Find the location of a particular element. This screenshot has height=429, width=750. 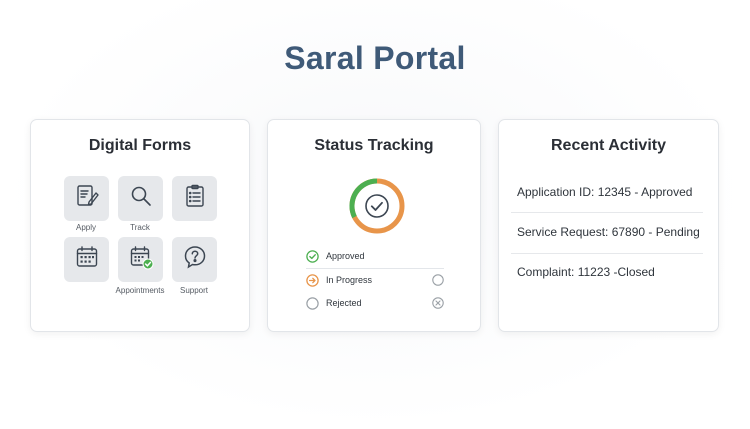

apply-tile is located at coordinates (86, 198).